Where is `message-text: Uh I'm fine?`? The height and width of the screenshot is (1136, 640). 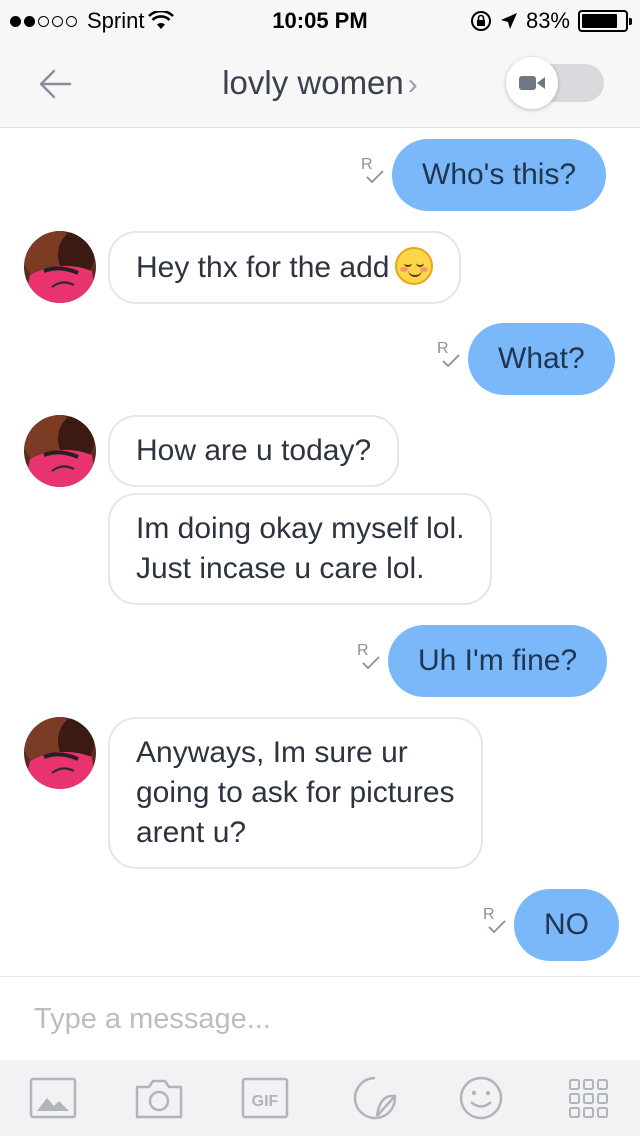 message-text: Uh I'm fine? is located at coordinates (498, 660).